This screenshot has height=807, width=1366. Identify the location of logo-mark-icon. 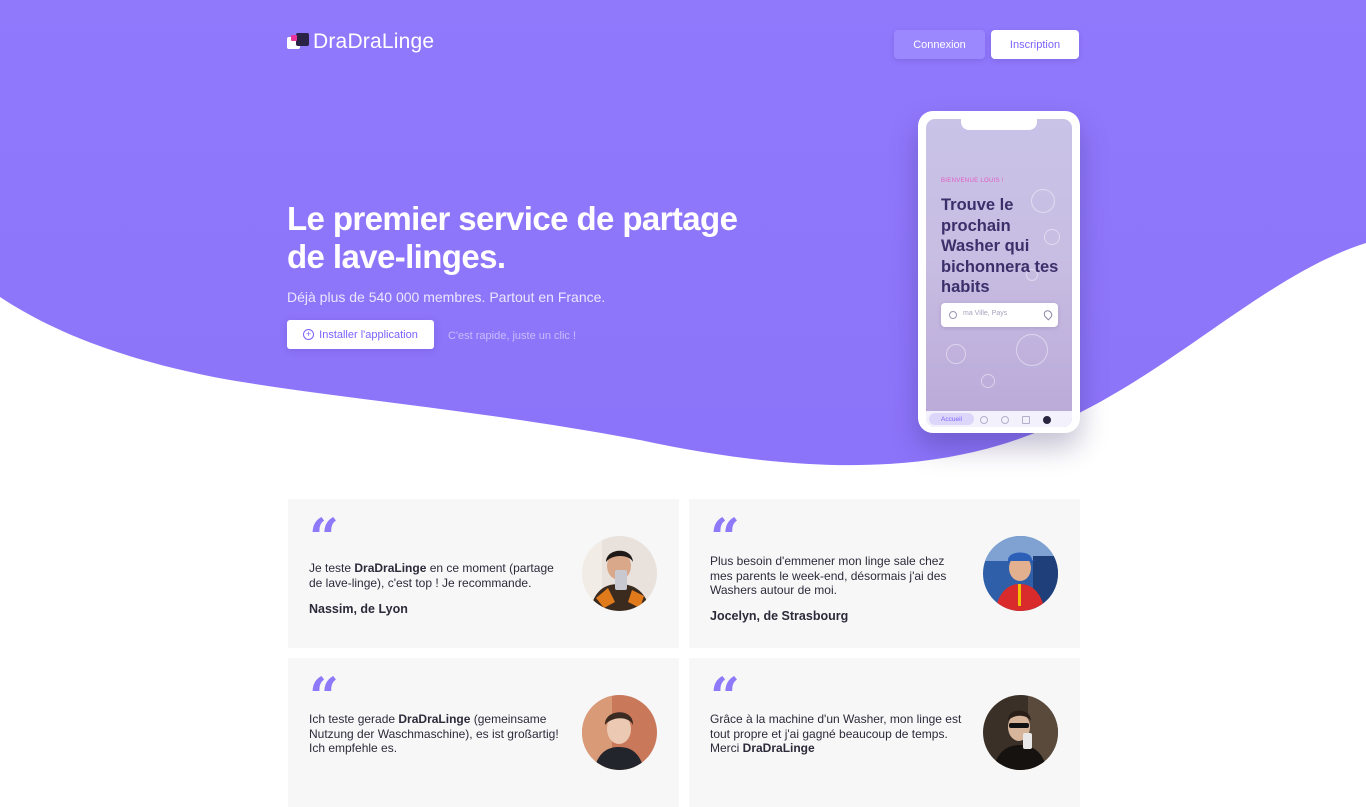
(299, 42).